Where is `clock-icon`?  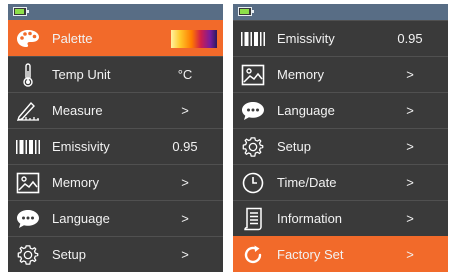 clock-icon is located at coordinates (253, 183).